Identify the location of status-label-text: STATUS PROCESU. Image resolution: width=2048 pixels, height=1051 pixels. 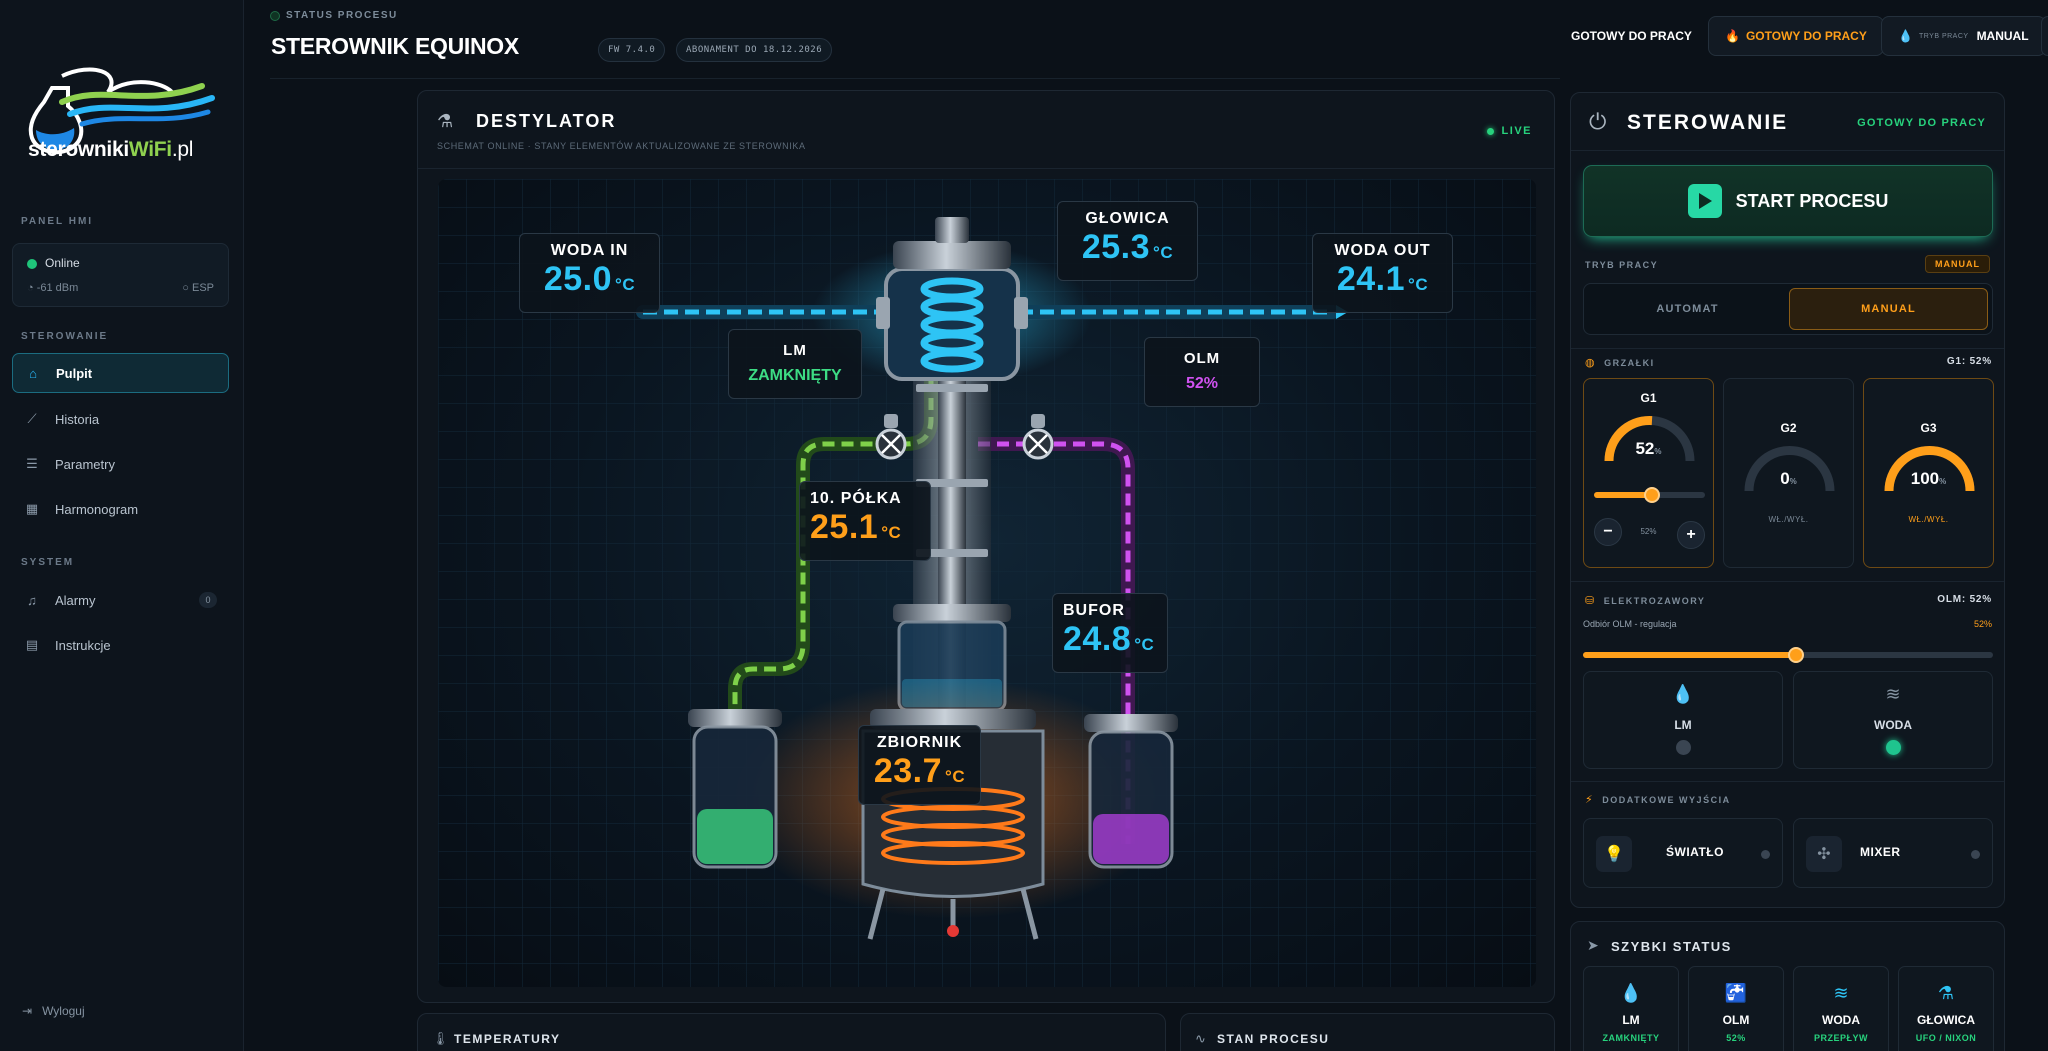
(342, 15).